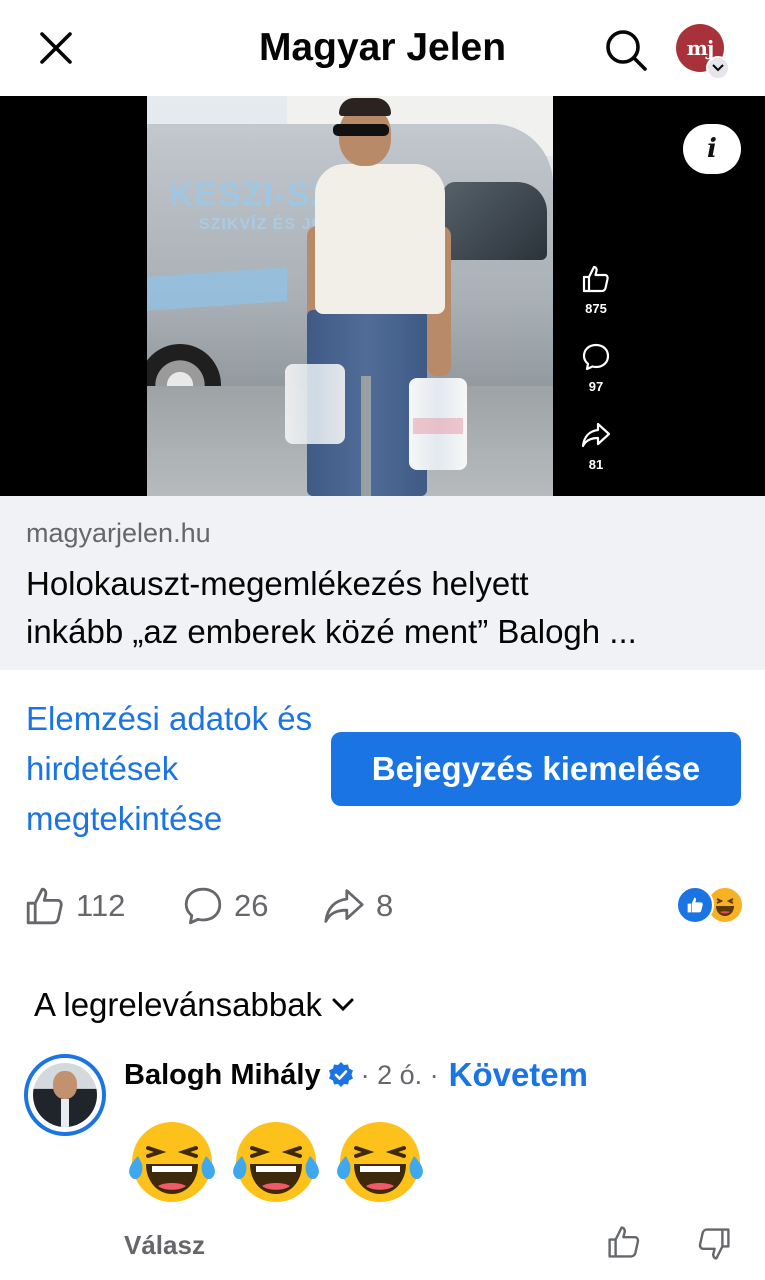  Describe the element at coordinates (74, 906) in the screenshot. I see `like-button: 112` at that location.